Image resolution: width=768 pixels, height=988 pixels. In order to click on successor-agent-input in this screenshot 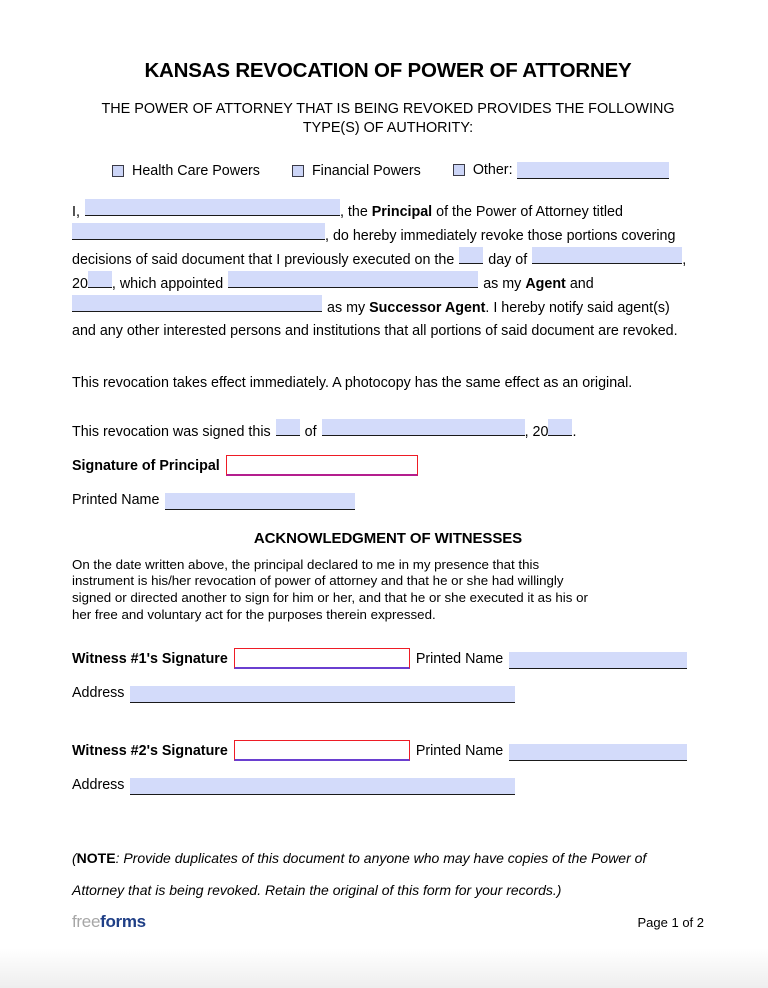, I will do `click(197, 303)`.